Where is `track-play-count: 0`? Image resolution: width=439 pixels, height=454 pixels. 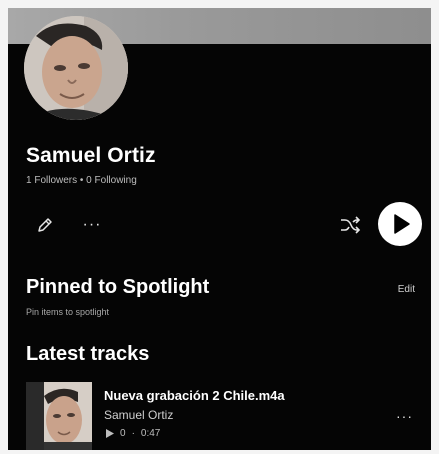
track-play-count: 0 is located at coordinates (123, 433).